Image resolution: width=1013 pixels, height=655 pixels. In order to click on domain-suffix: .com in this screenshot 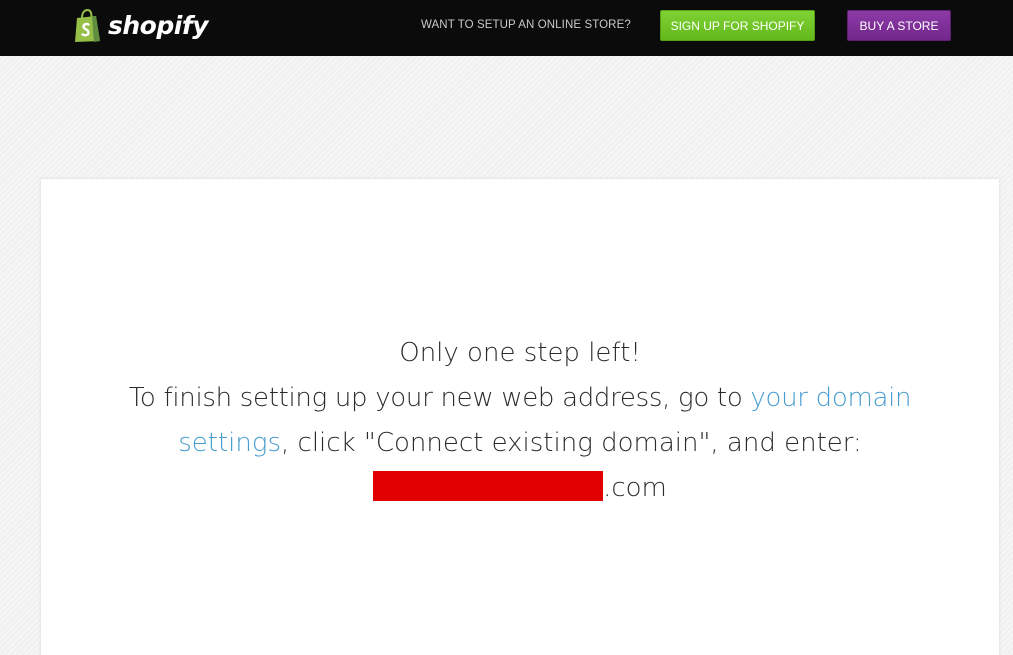, I will do `click(635, 488)`.